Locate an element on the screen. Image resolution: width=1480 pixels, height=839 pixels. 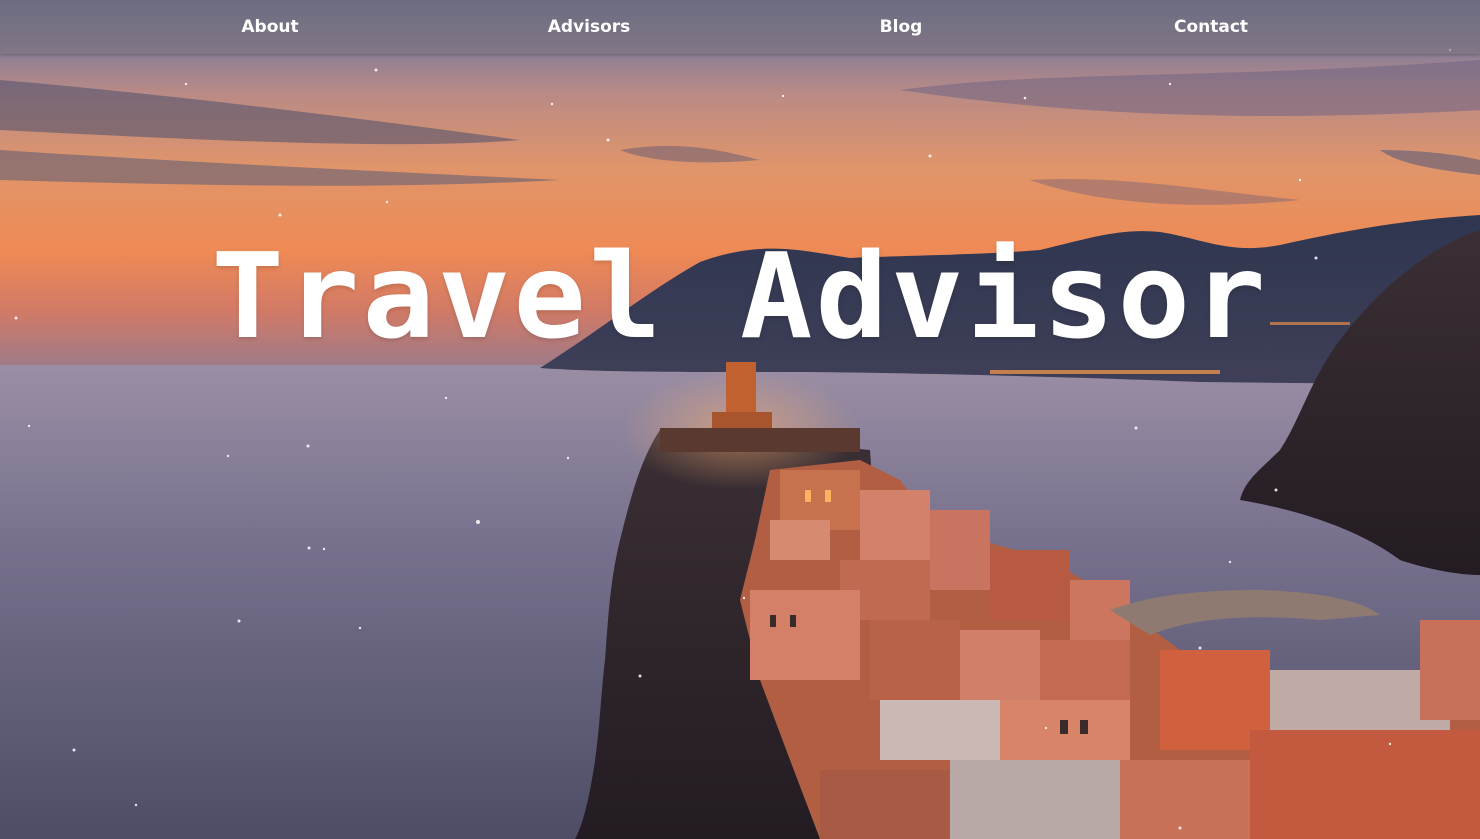
nav-link-advisors: Advisors is located at coordinates (589, 27).